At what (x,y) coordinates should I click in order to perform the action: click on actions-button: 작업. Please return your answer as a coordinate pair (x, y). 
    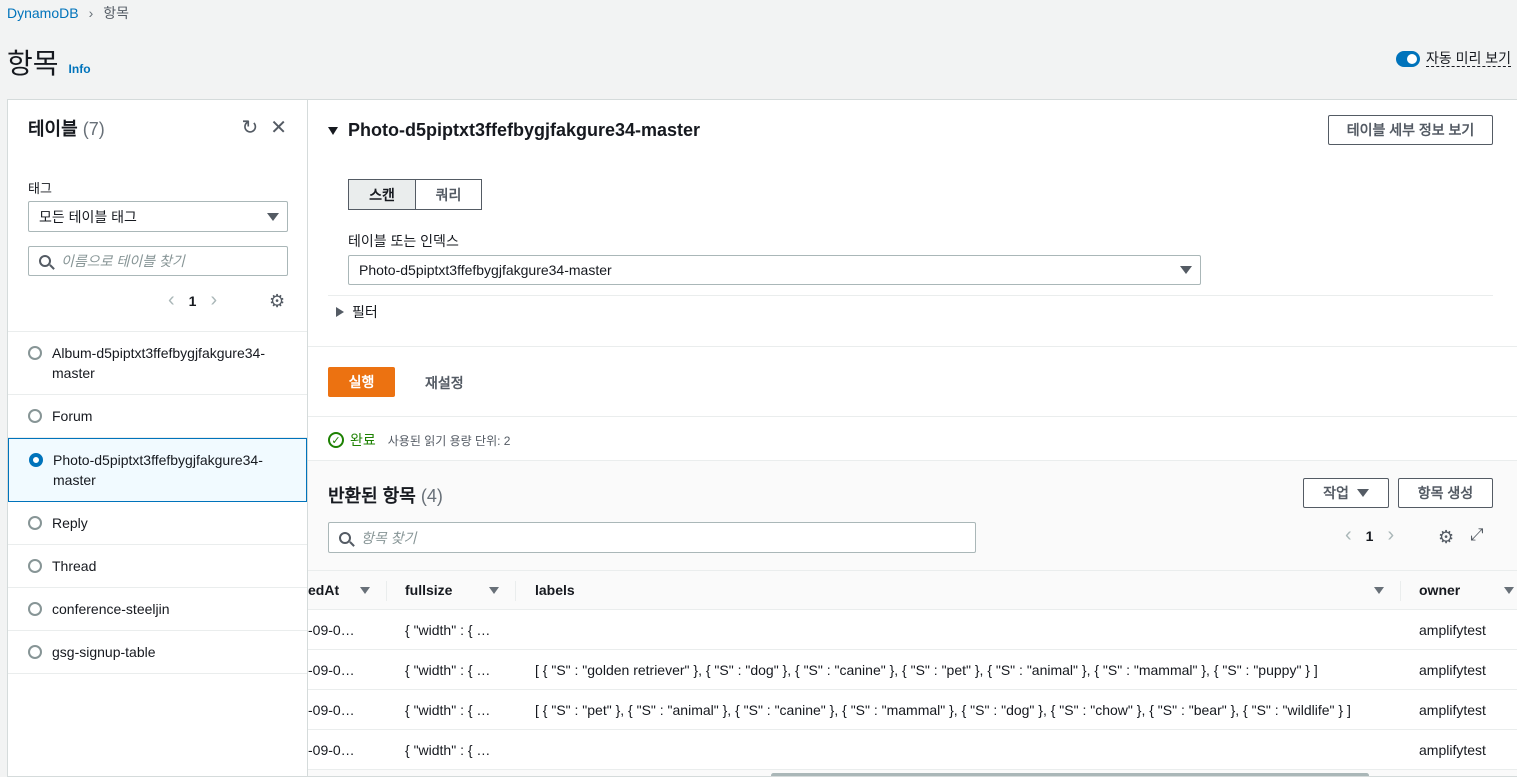
    Looking at the image, I should click on (1346, 493).